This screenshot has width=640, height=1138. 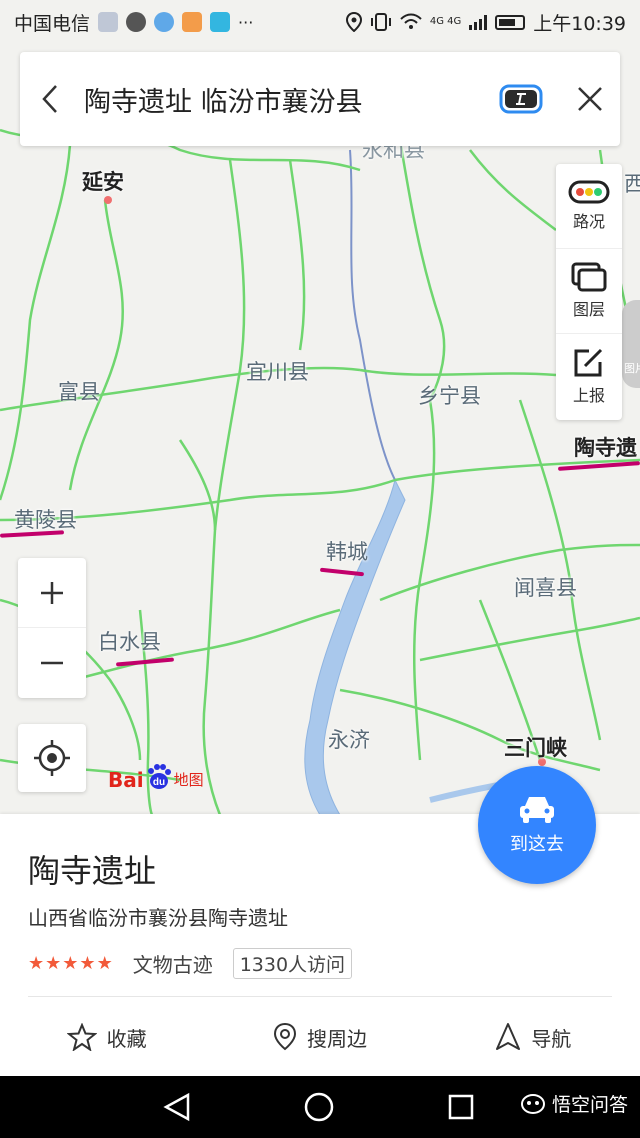 I want to click on map-label-taosi: 陶寺遗, so click(x=605, y=447).